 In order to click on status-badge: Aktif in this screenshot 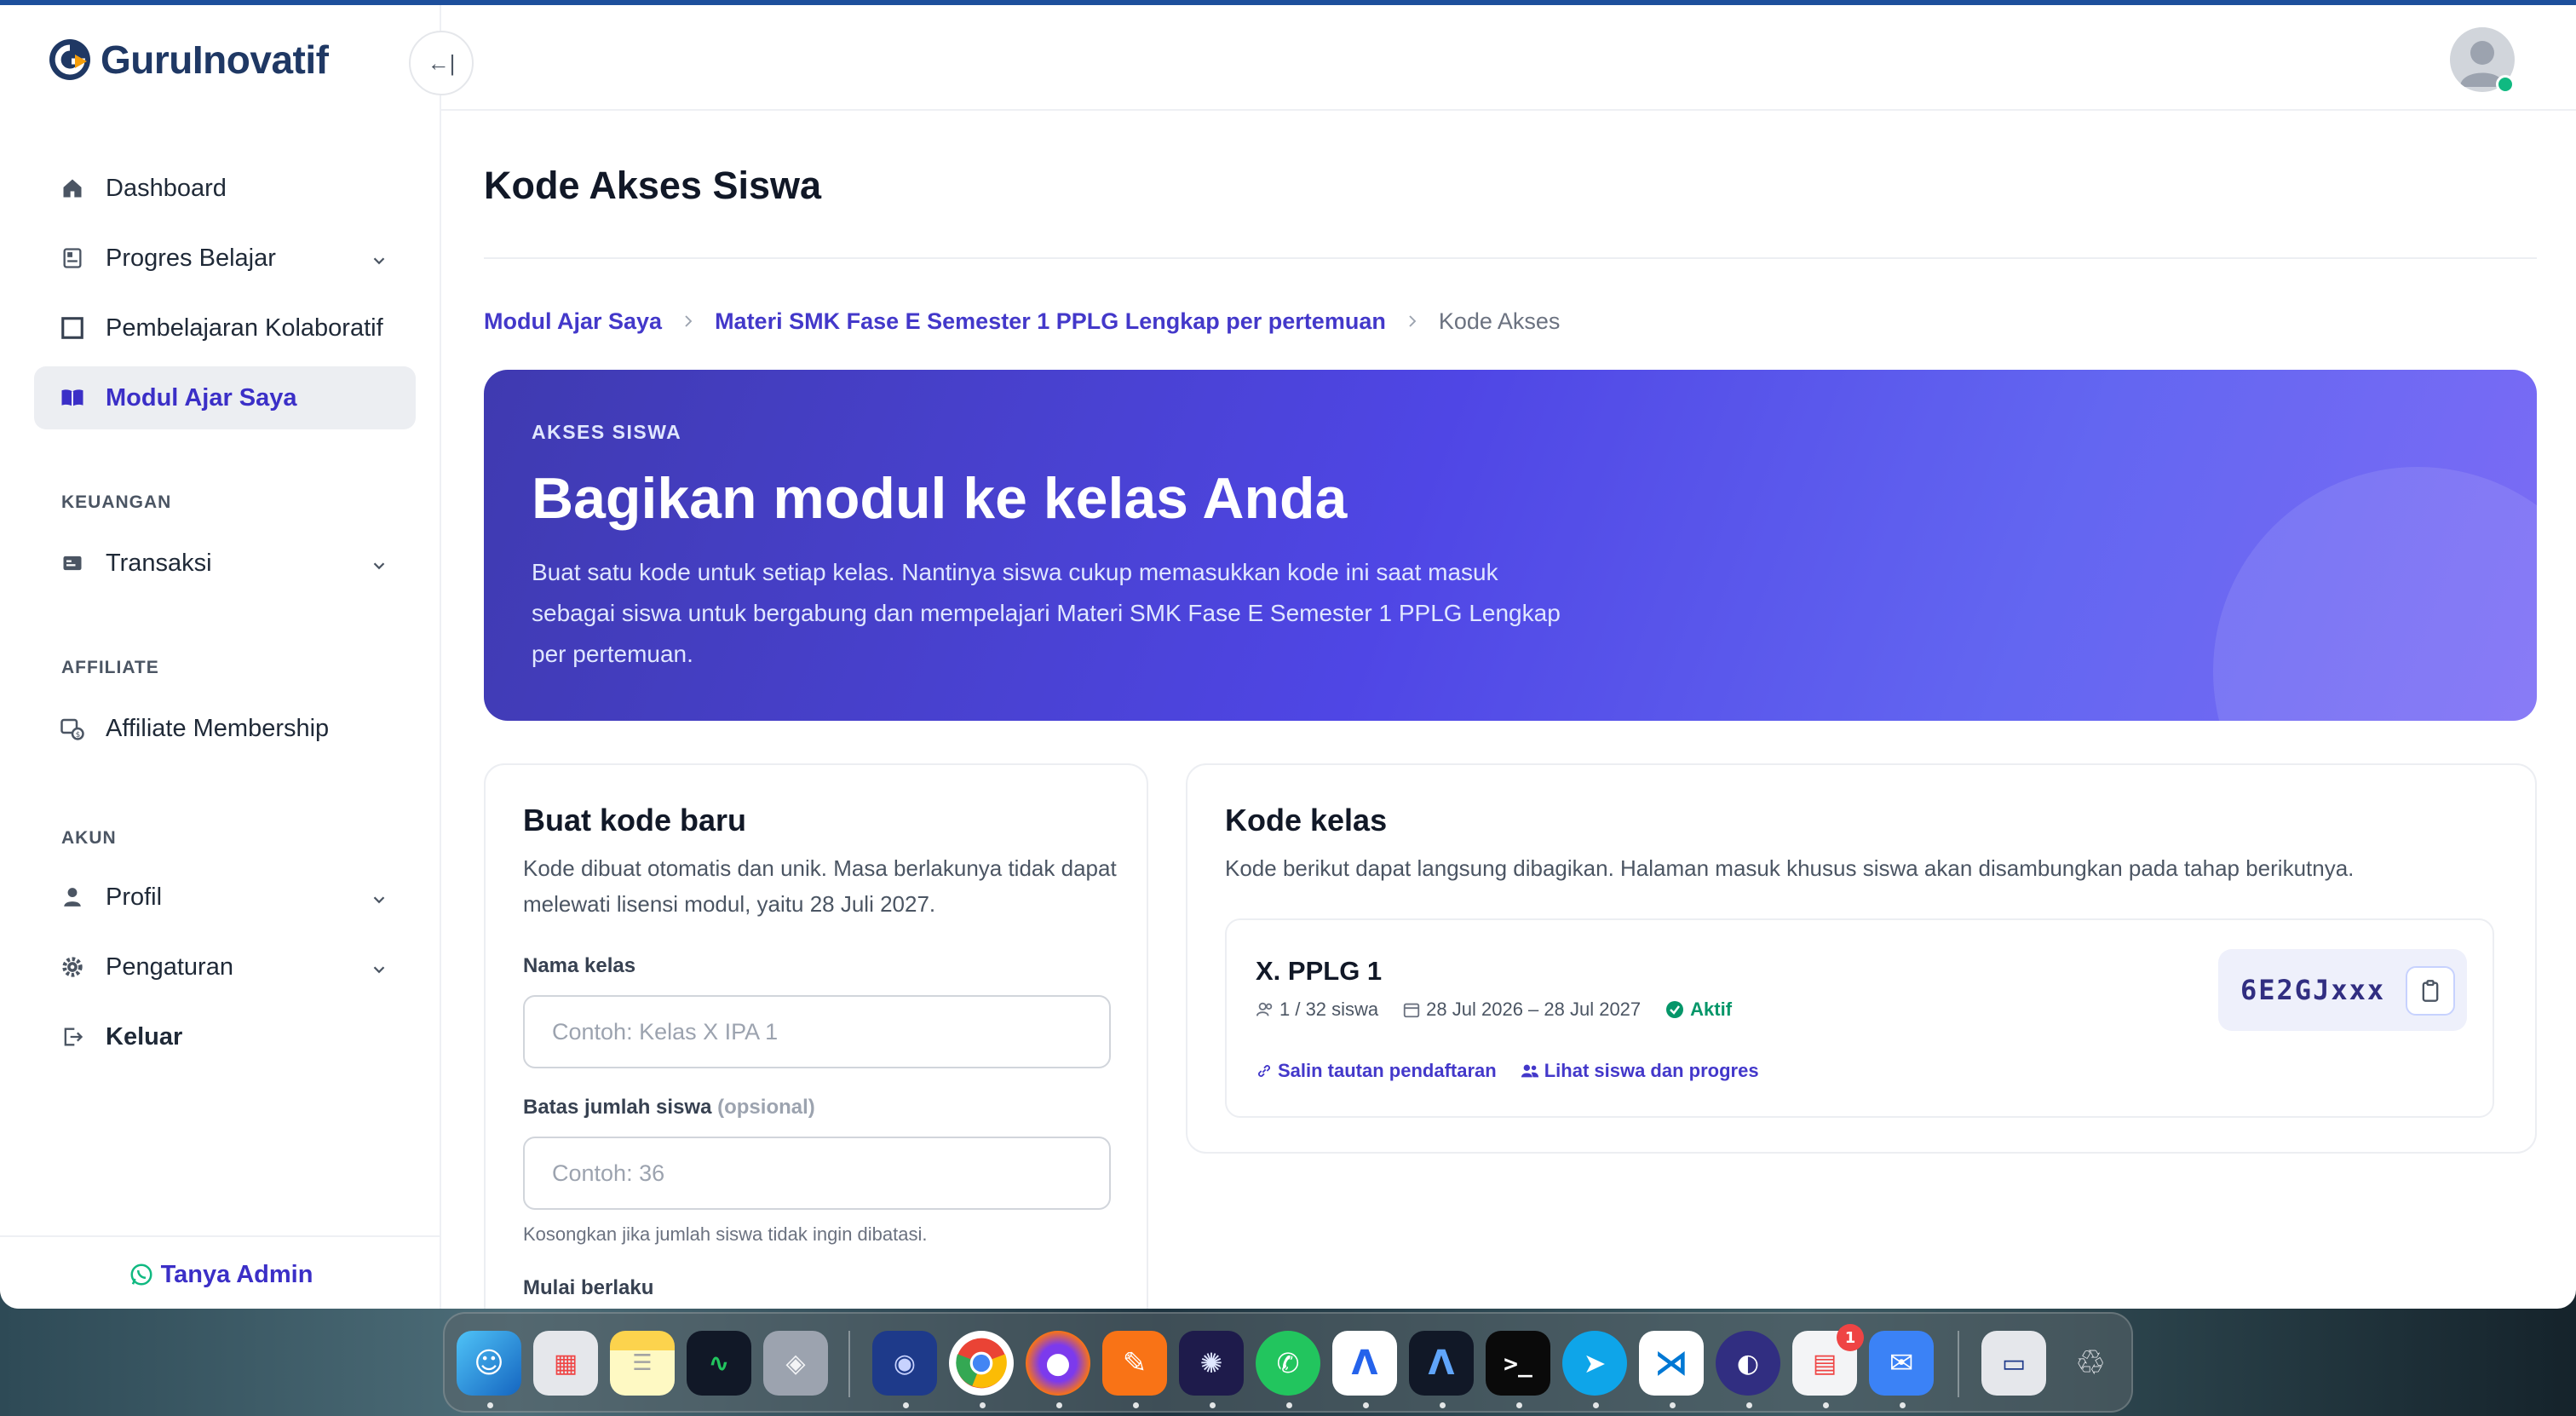, I will do `click(1699, 1010)`.